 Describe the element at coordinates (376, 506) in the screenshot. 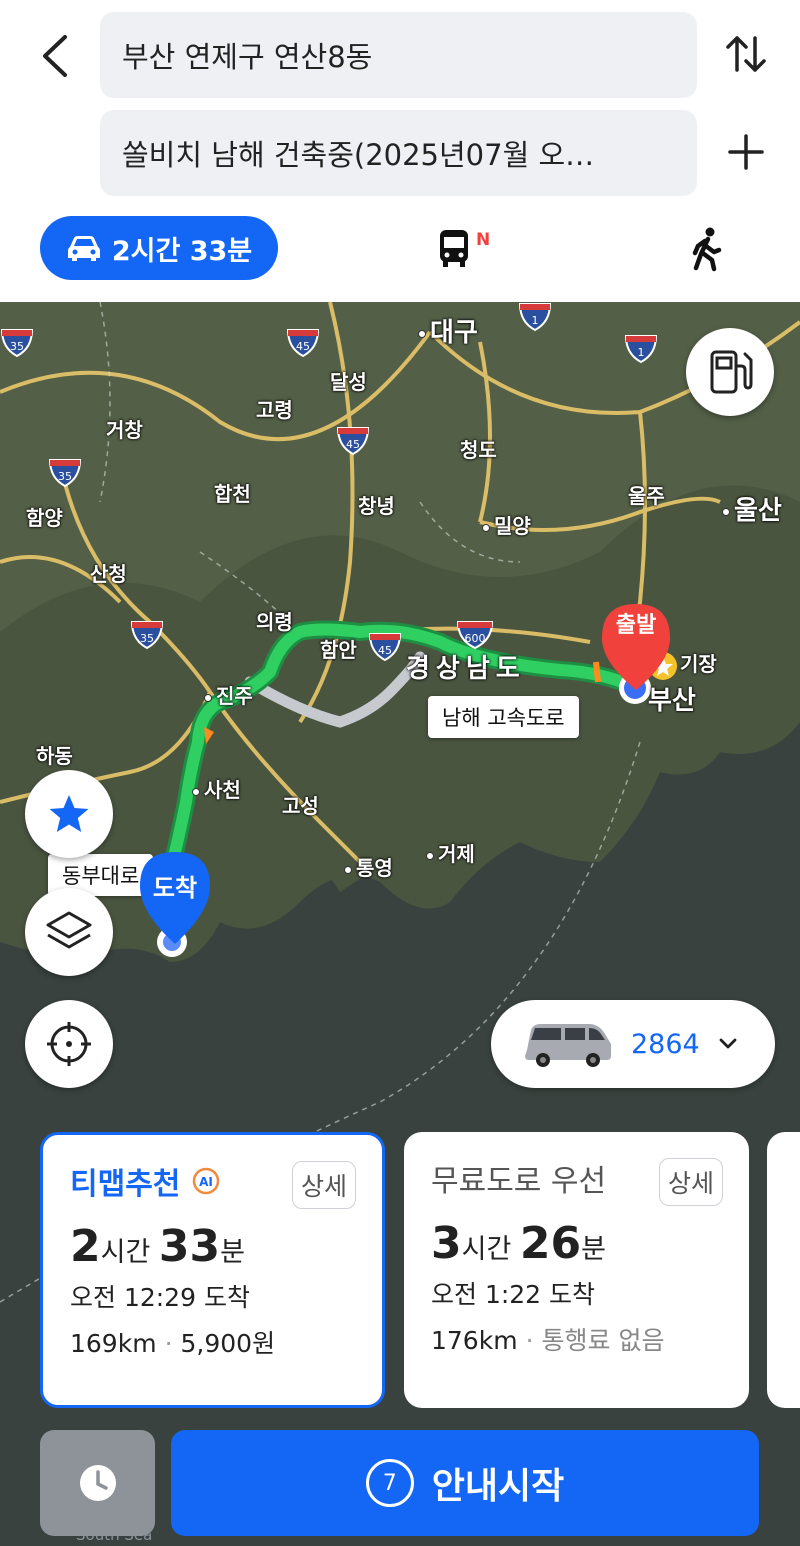

I see `place-label: 창녕` at that location.